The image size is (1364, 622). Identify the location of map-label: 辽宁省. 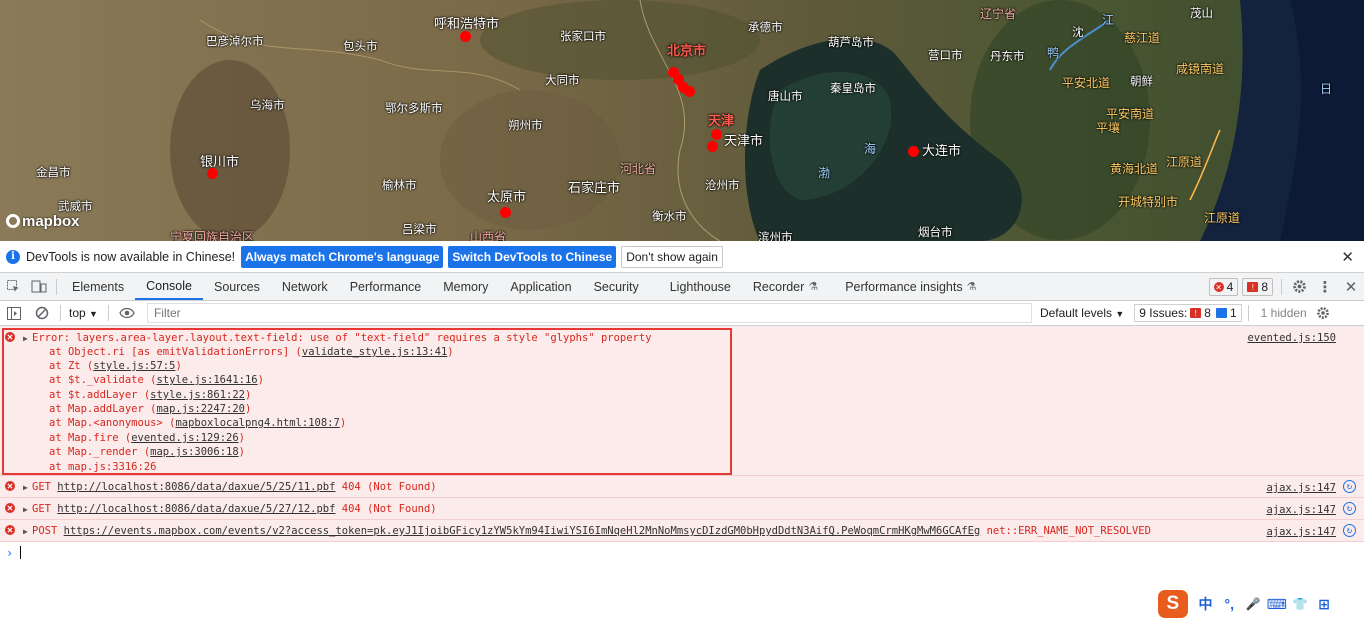
(998, 14).